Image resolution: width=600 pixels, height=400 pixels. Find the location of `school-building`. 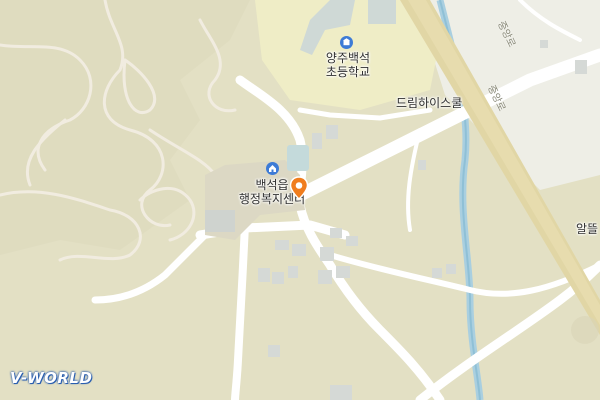

school-building is located at coordinates (382, 12).